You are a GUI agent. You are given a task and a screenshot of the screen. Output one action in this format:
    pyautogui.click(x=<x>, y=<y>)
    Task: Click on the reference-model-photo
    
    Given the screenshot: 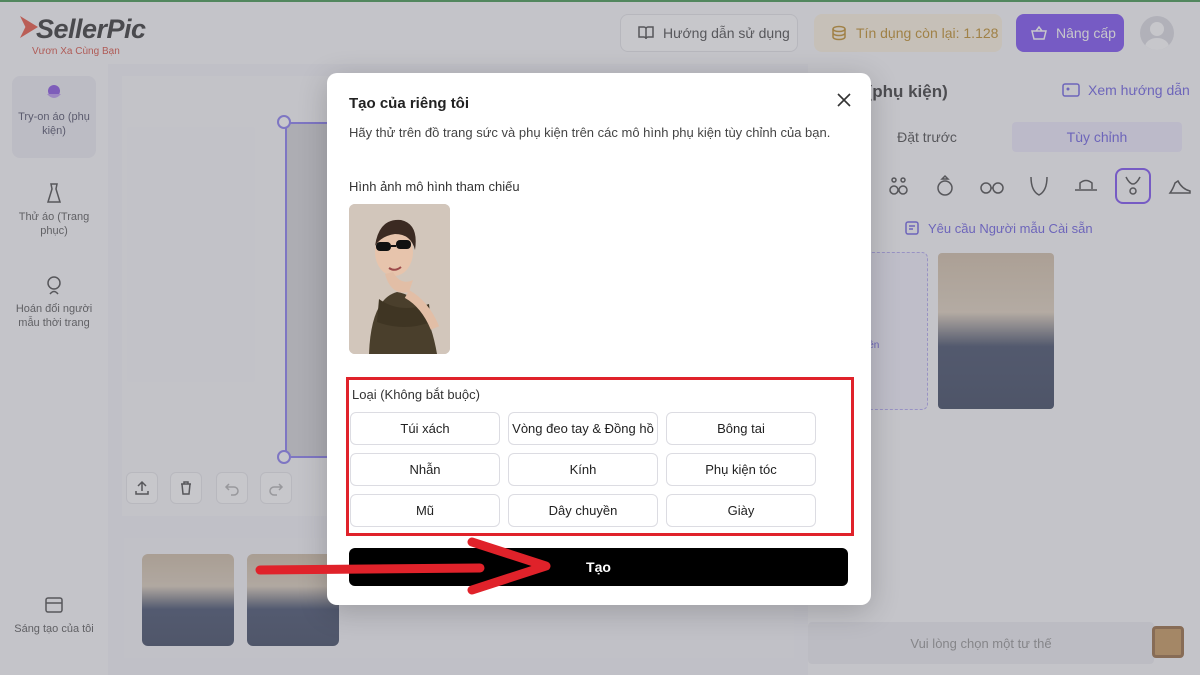 What is the action you would take?
    pyautogui.click(x=399, y=279)
    